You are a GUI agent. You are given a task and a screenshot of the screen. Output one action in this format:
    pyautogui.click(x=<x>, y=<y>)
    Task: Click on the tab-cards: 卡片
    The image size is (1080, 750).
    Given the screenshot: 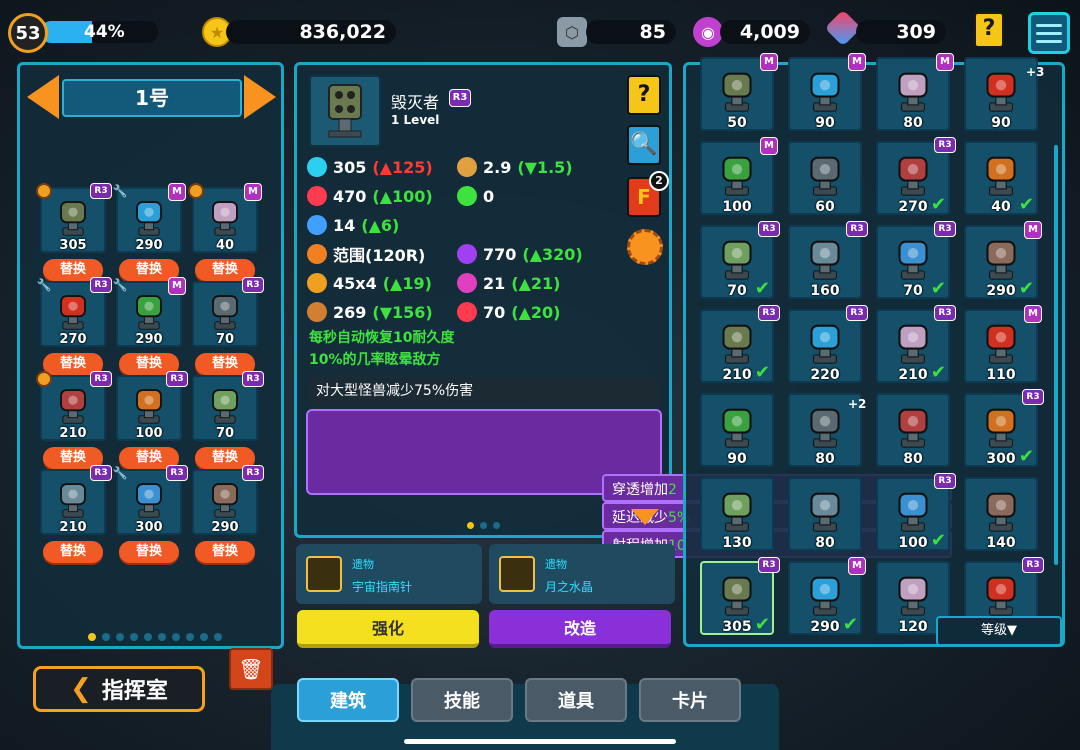 What is the action you would take?
    pyautogui.click(x=690, y=700)
    